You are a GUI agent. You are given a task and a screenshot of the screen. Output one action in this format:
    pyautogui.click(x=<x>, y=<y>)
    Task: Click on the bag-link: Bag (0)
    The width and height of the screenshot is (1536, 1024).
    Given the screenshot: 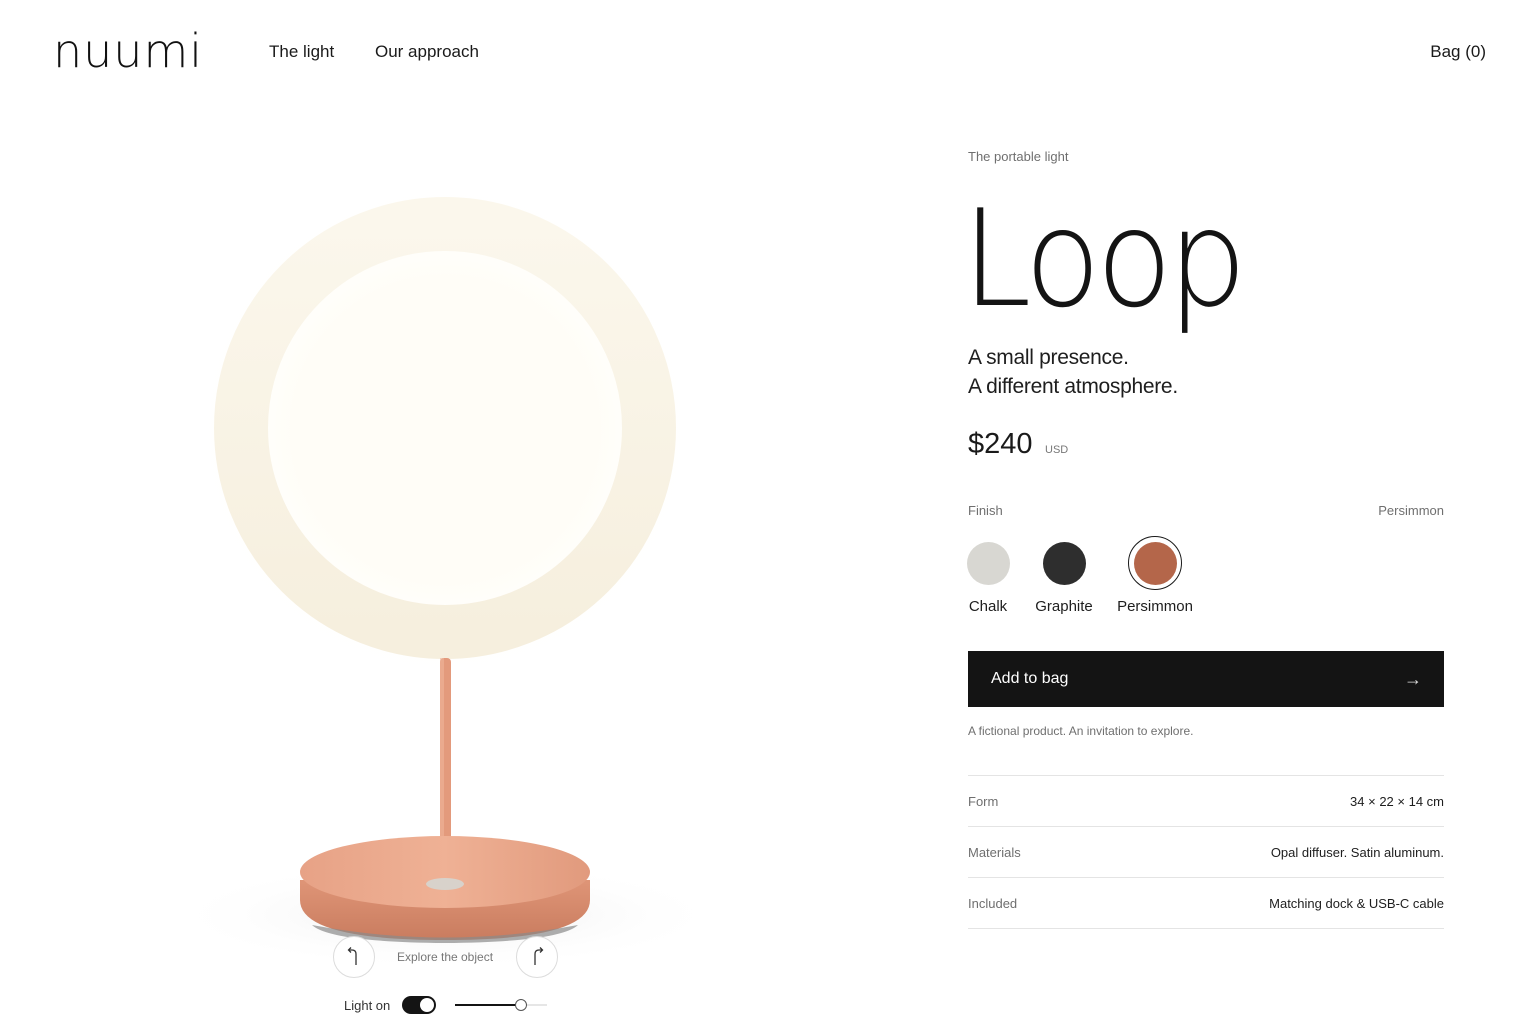 What is the action you would take?
    pyautogui.click(x=1458, y=52)
    